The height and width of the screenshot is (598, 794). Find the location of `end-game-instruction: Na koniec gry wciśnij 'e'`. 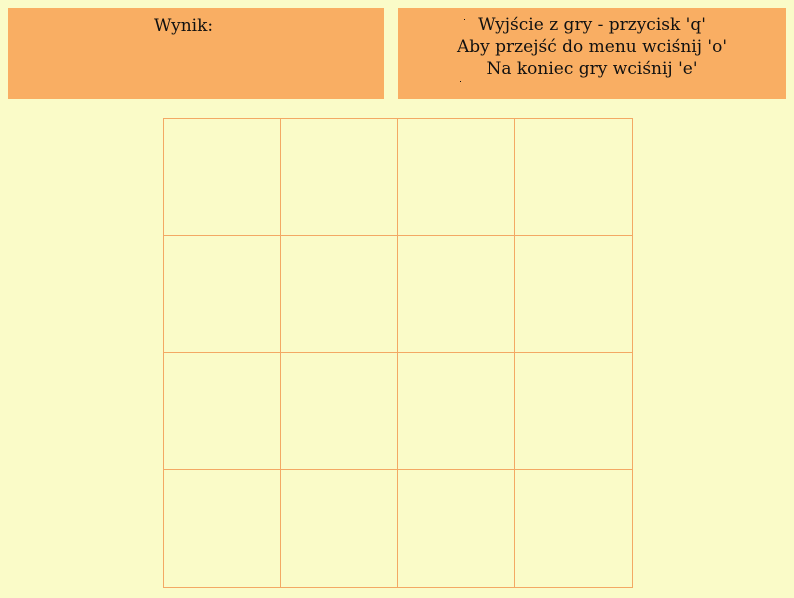

end-game-instruction: Na koniec gry wciśnij 'e' is located at coordinates (592, 69).